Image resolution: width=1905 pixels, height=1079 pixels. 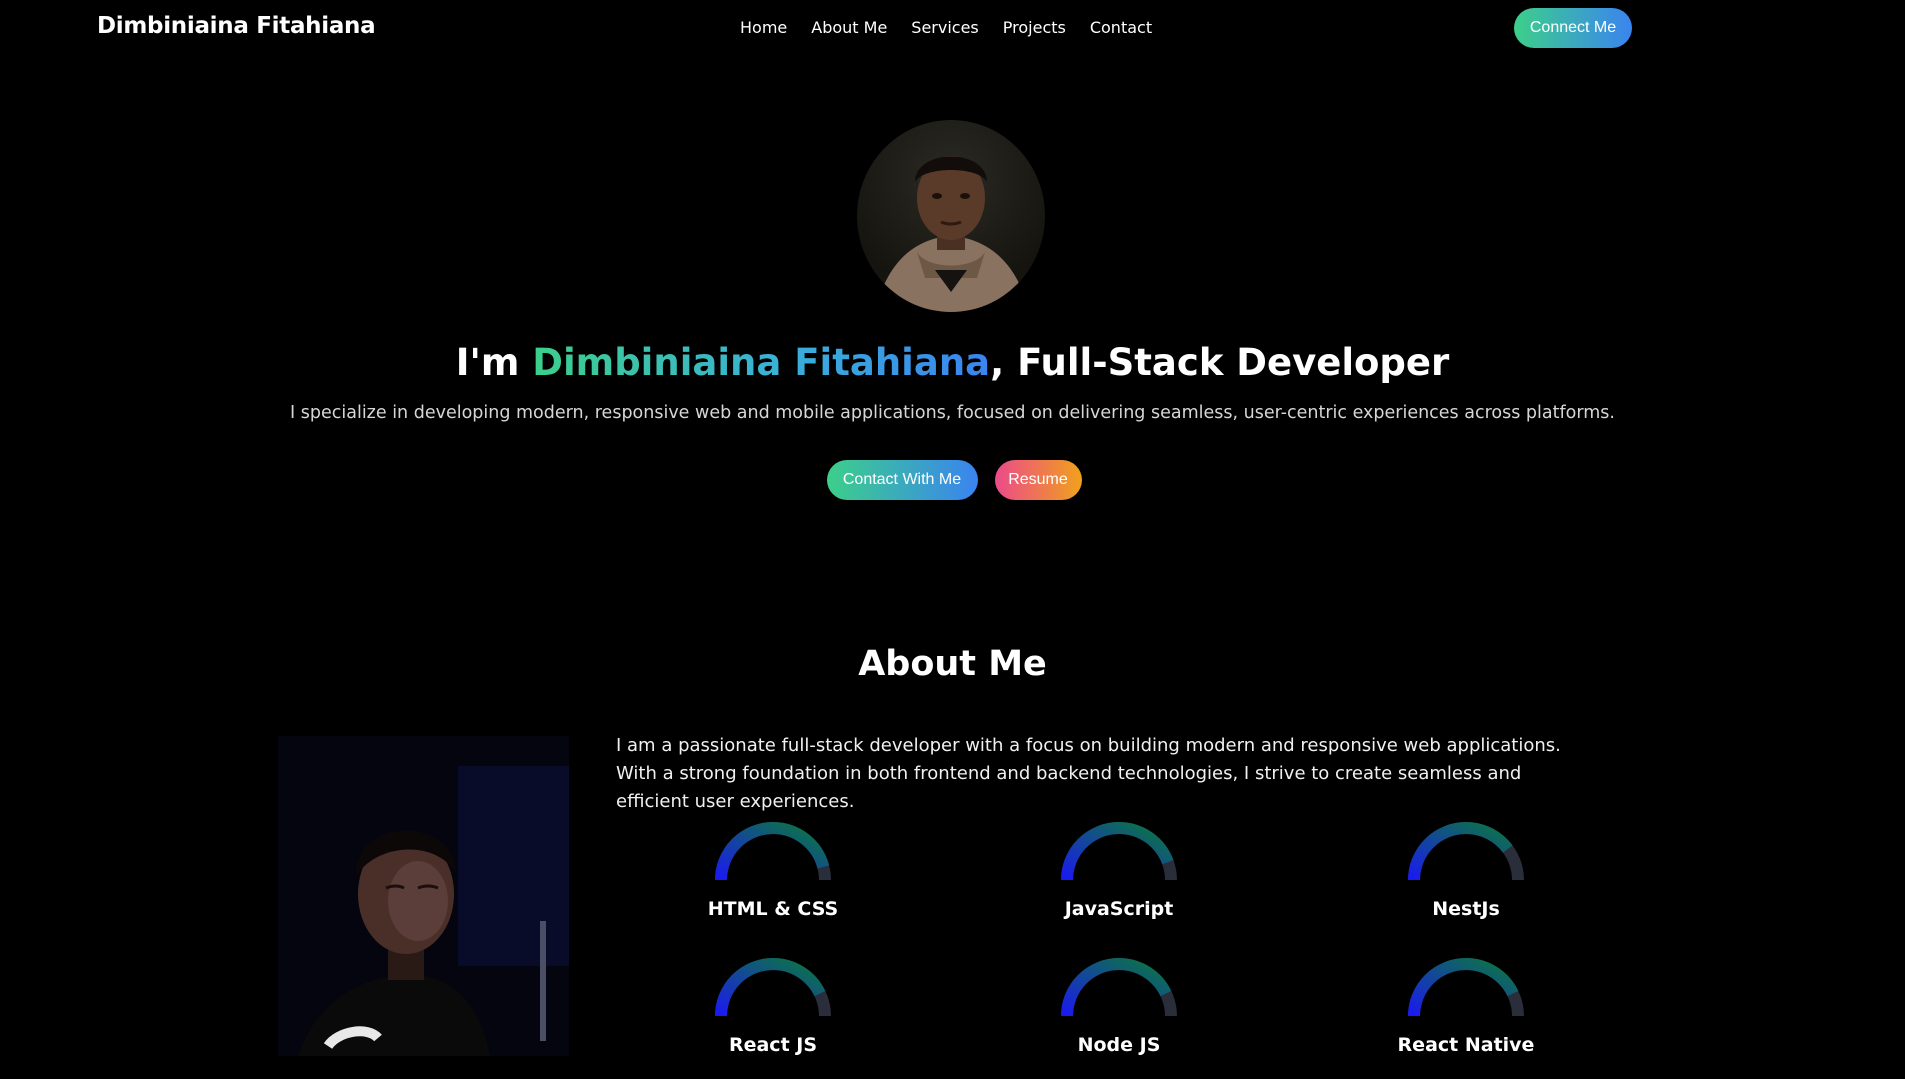 I want to click on contact-with-me-button: Contact With Me, so click(x=902, y=480).